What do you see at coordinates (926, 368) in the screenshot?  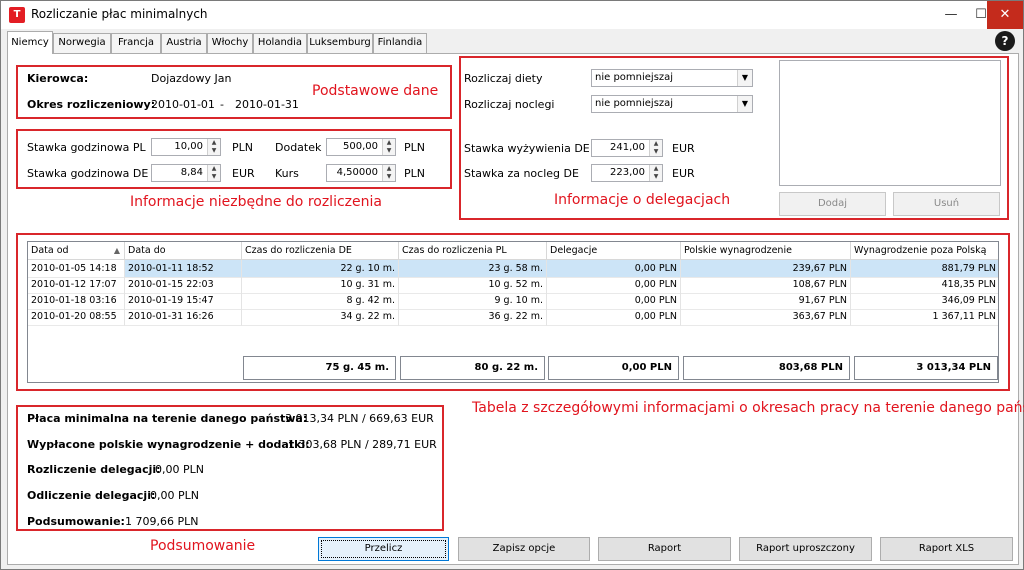 I see `total-foreign-salary: 3 013,34 PLN` at bounding box center [926, 368].